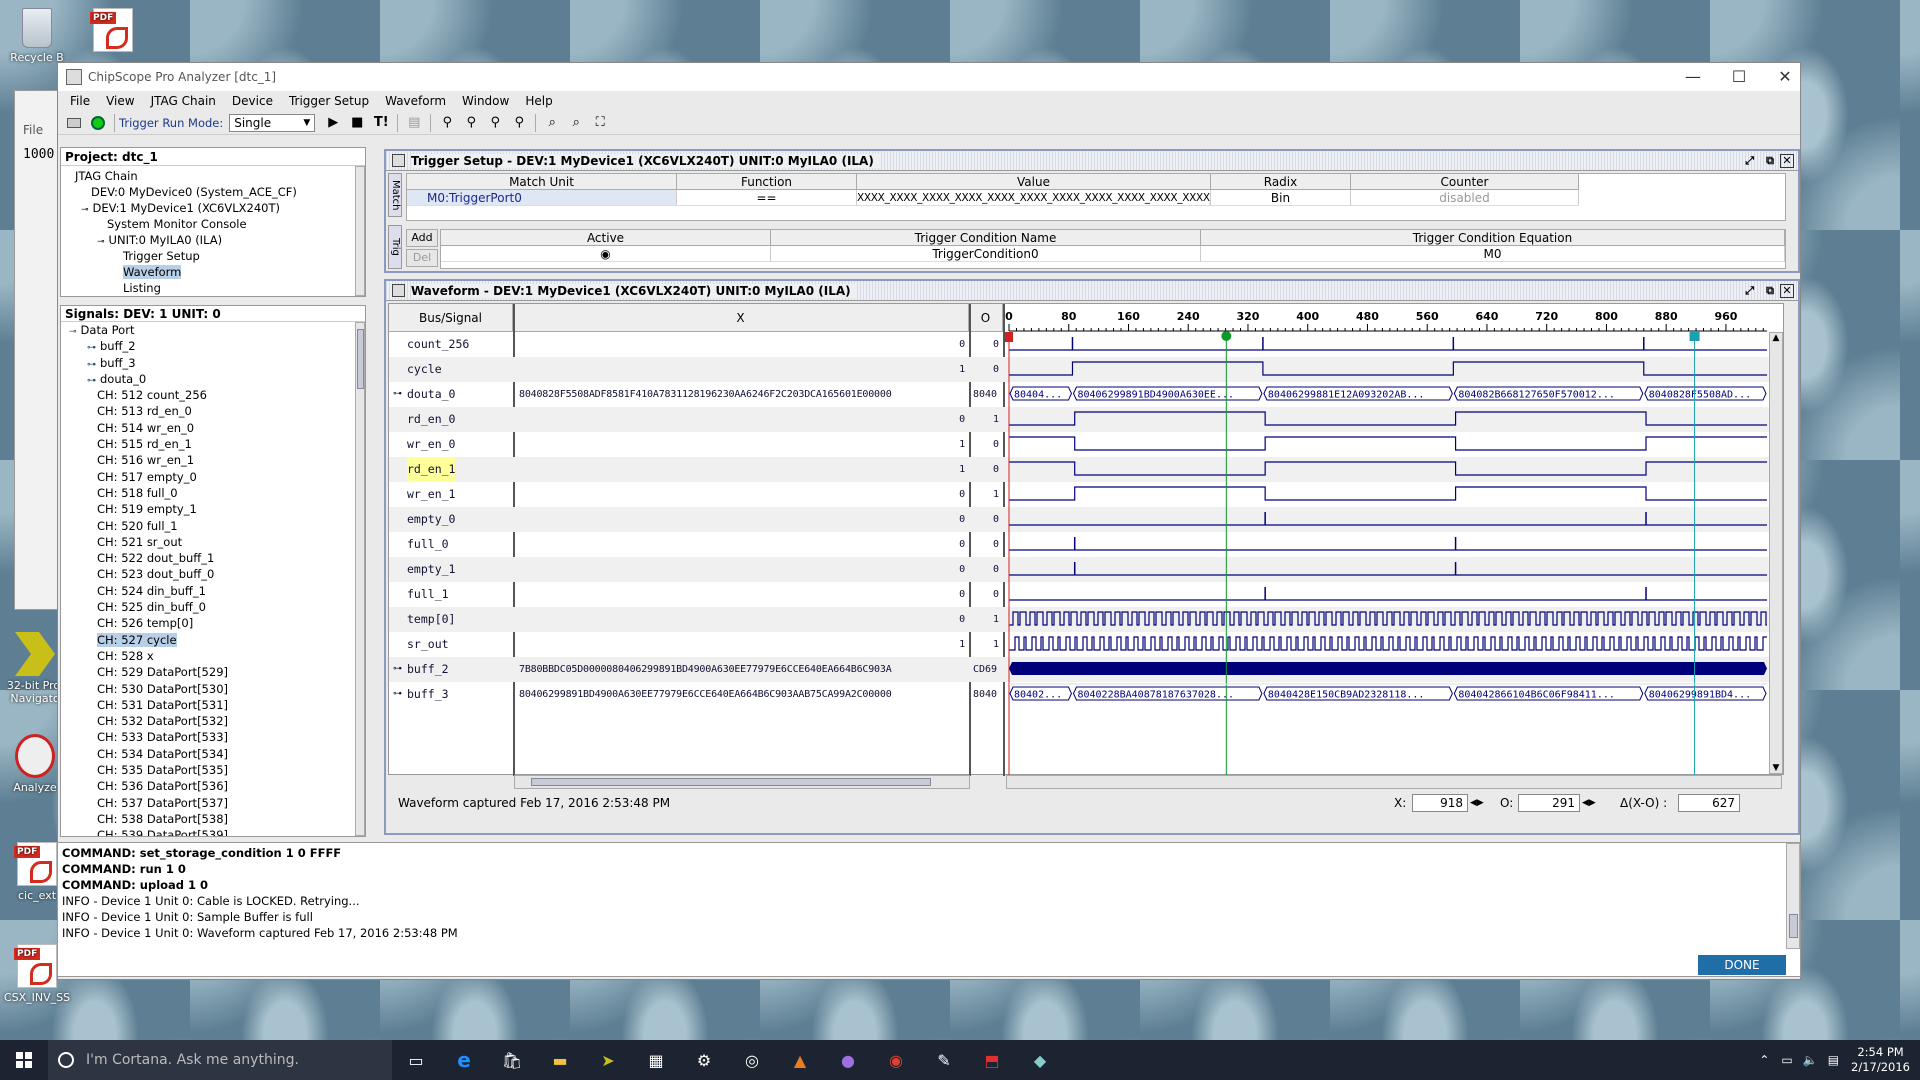 The image size is (1920, 1080). What do you see at coordinates (424, 369) in the screenshot?
I see `signal-name: cycle` at bounding box center [424, 369].